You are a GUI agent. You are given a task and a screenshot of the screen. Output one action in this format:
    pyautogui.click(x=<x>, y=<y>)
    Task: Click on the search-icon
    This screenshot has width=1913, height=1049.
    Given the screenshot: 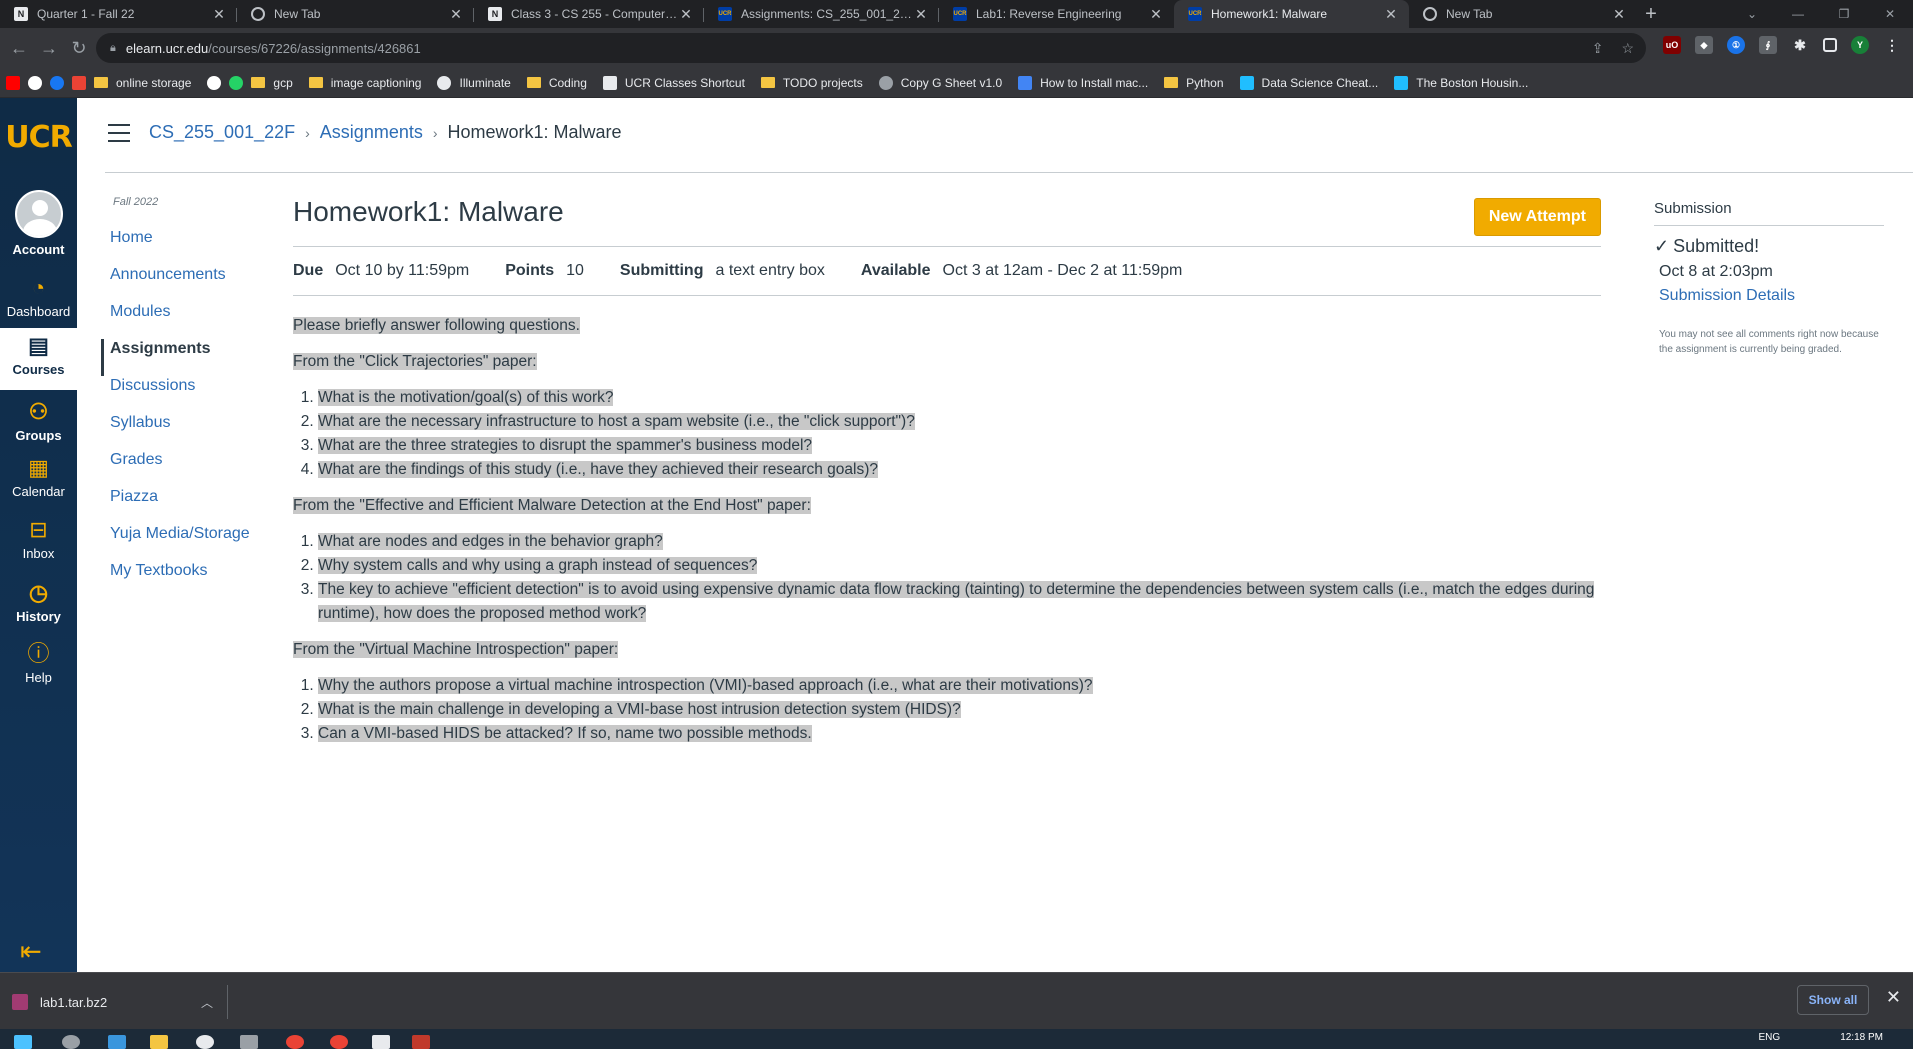 What is the action you would take?
    pyautogui.click(x=71, y=1042)
    